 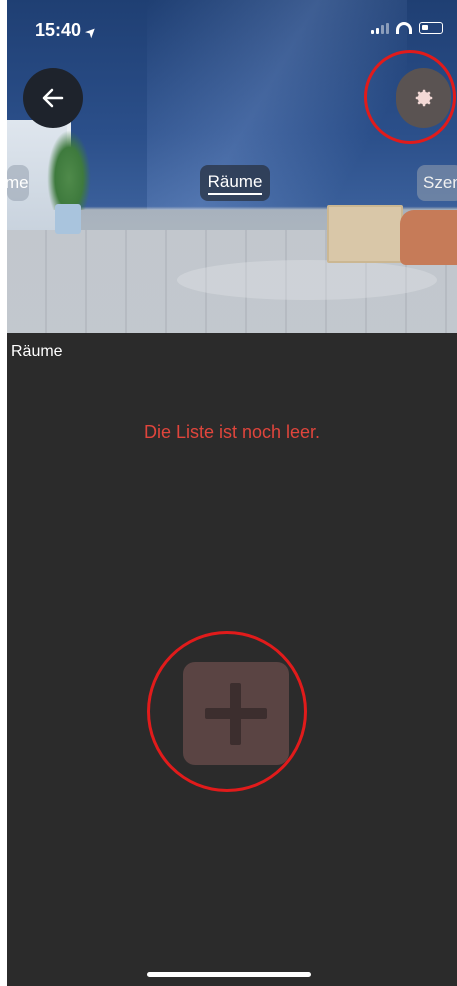 What do you see at coordinates (69, 170) in the screenshot?
I see `plant-decor` at bounding box center [69, 170].